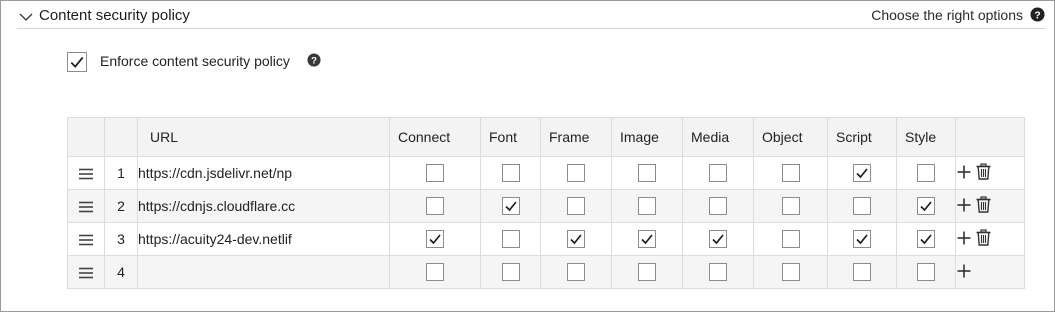  What do you see at coordinates (114, 15) in the screenshot?
I see `section-title: Content security policy` at bounding box center [114, 15].